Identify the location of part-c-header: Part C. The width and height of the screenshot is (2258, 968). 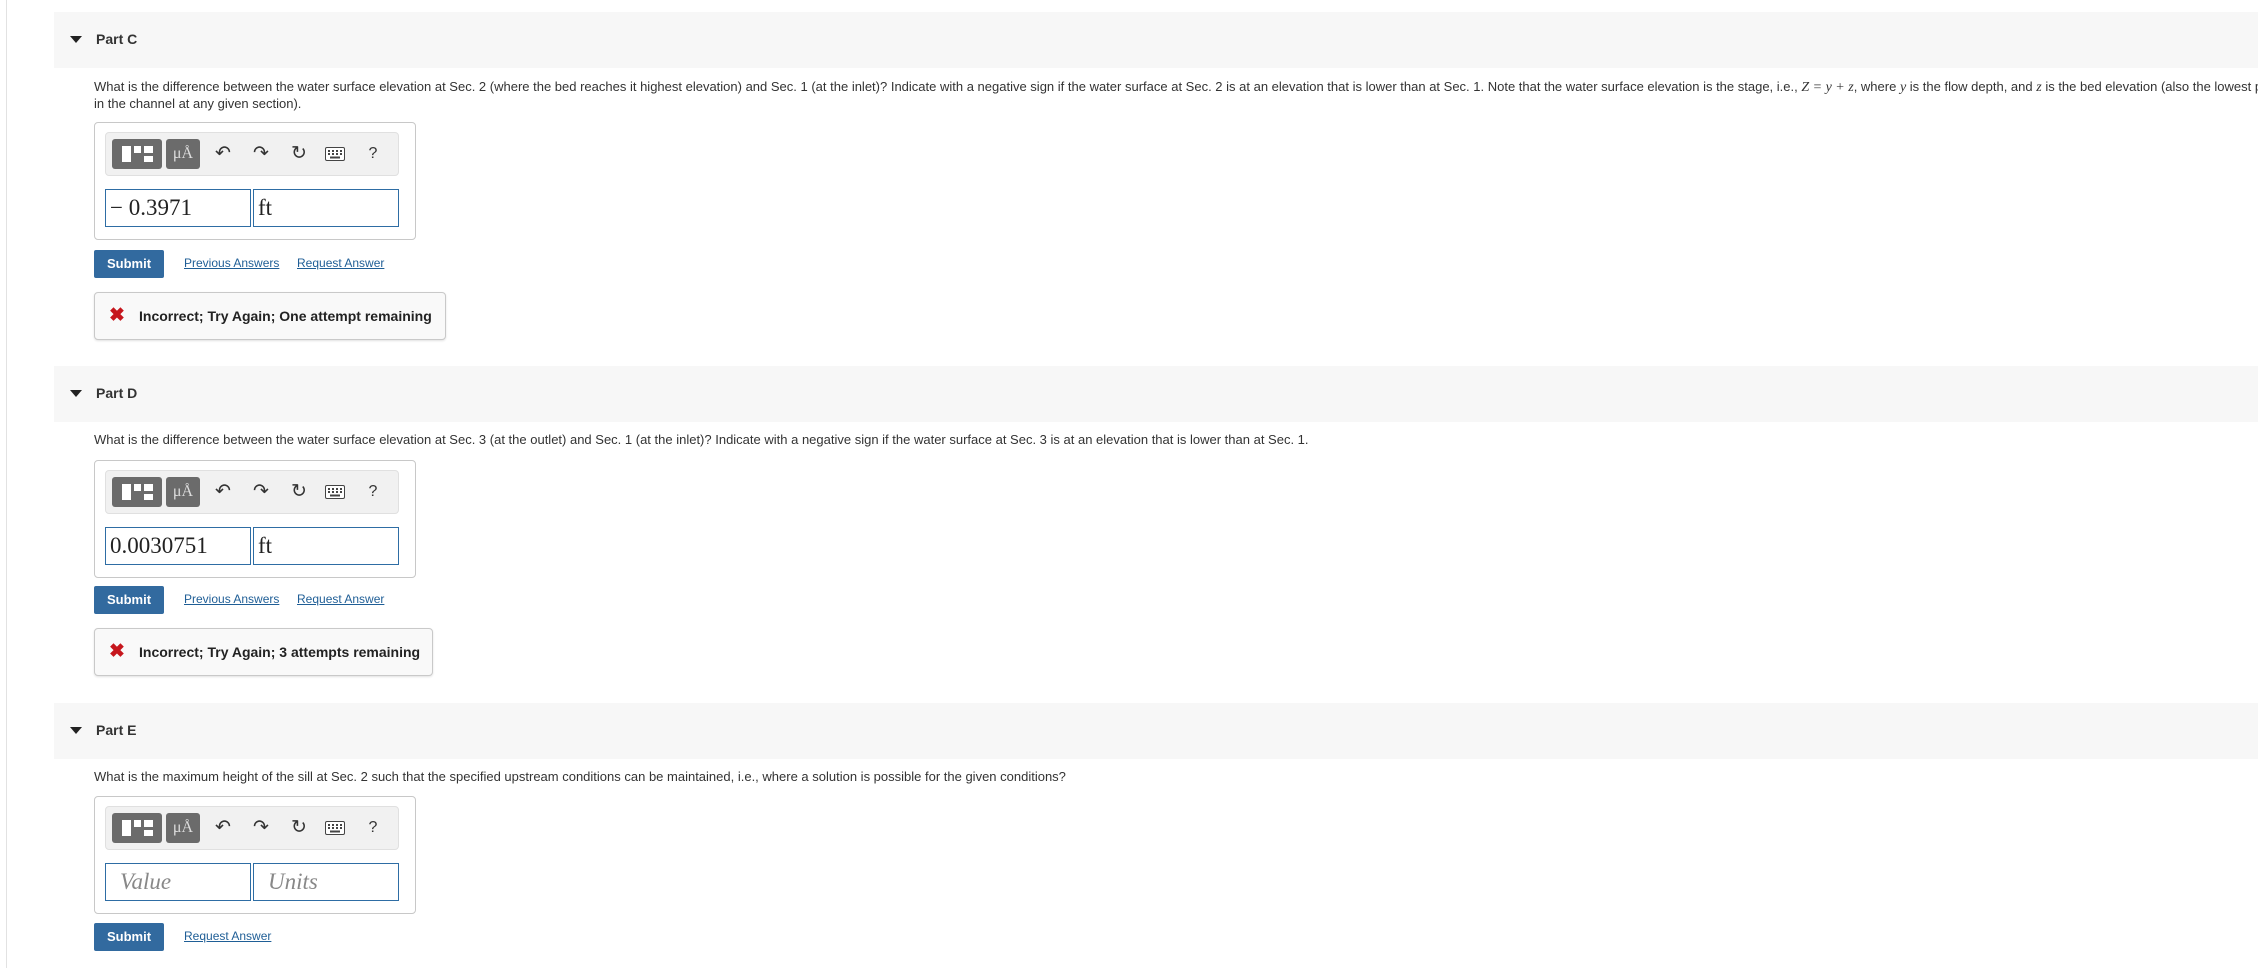
(1156, 40).